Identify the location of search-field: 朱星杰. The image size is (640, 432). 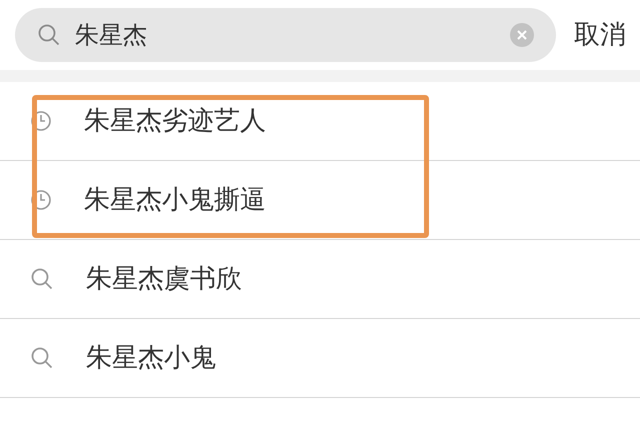
(285, 35).